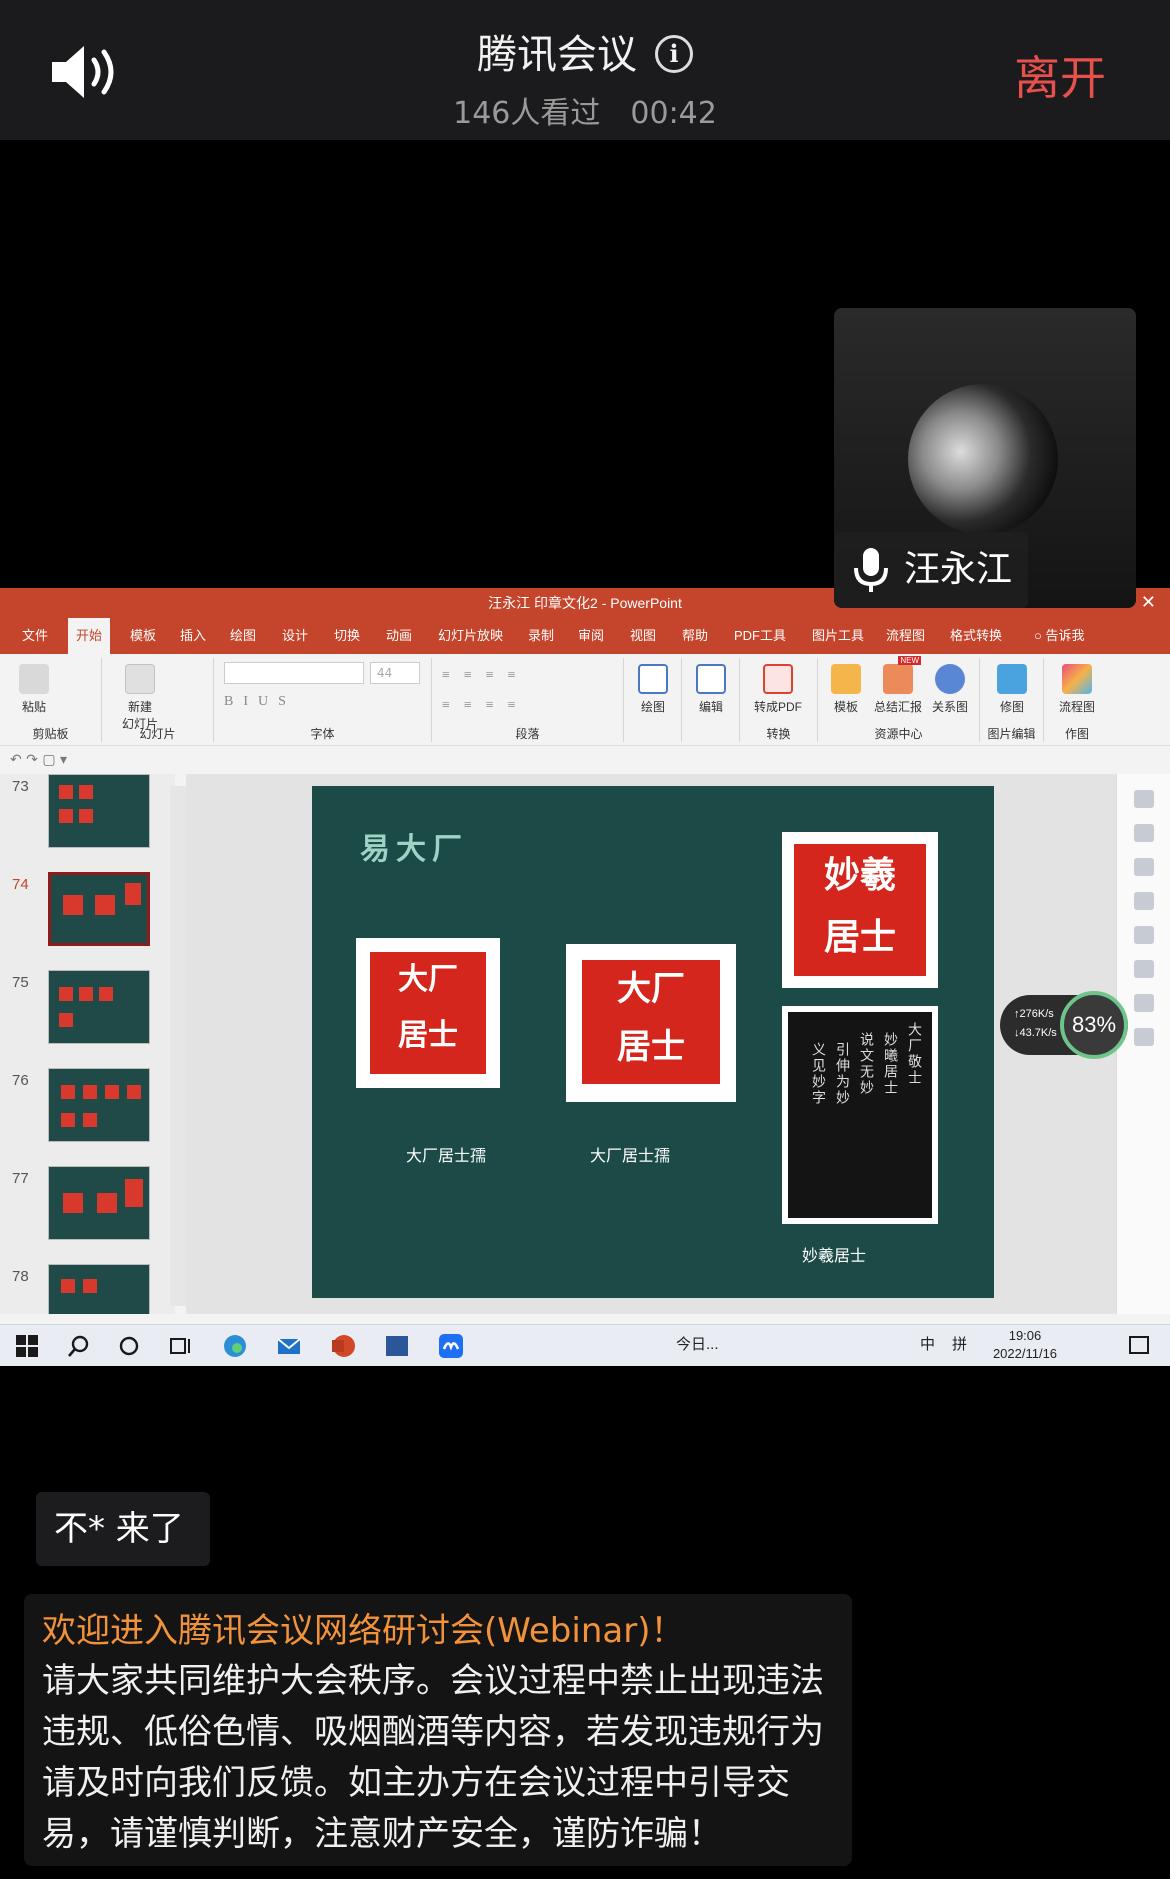  Describe the element at coordinates (1060, 75) in the screenshot. I see `leave-button: 离开` at that location.